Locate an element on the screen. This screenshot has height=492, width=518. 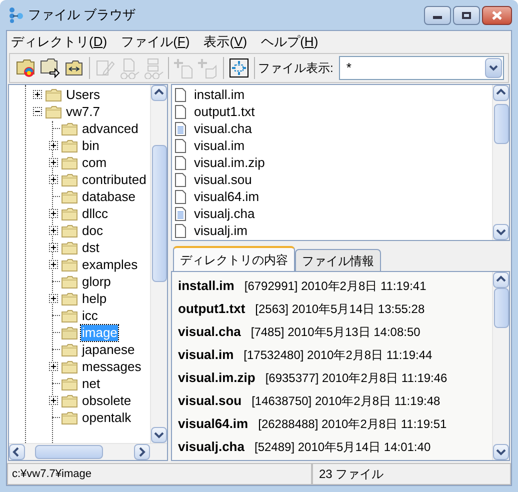
file-item: install.im is located at coordinates (219, 94).